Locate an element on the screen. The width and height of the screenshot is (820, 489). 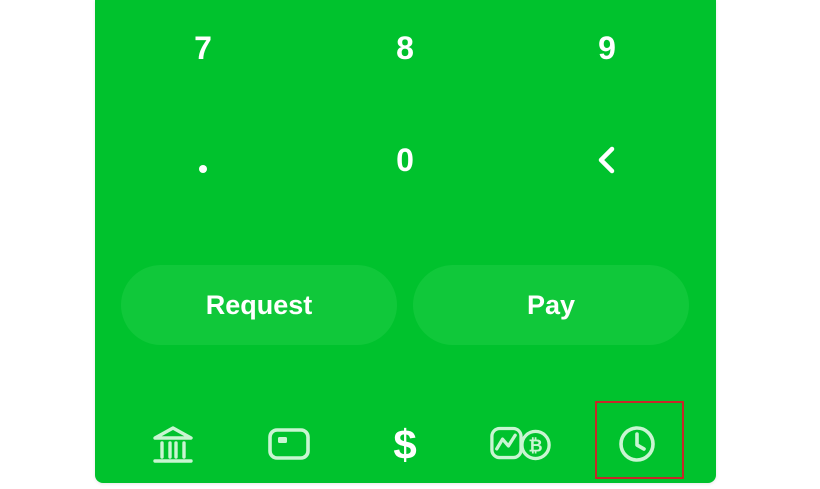
key-7: 7 is located at coordinates (203, 48).